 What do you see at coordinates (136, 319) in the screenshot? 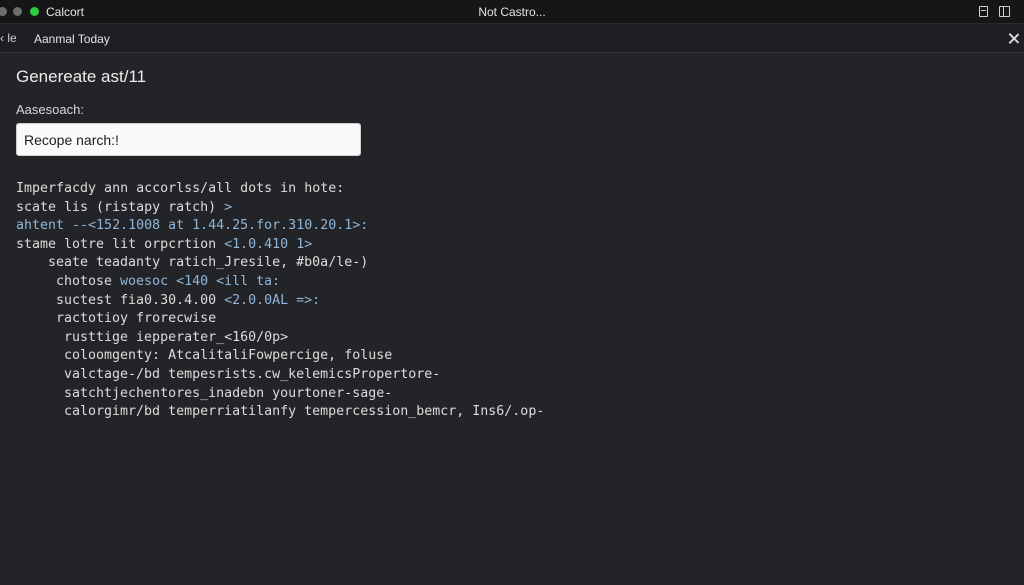
I see `code-segment: ractotioy frorecwise` at bounding box center [136, 319].